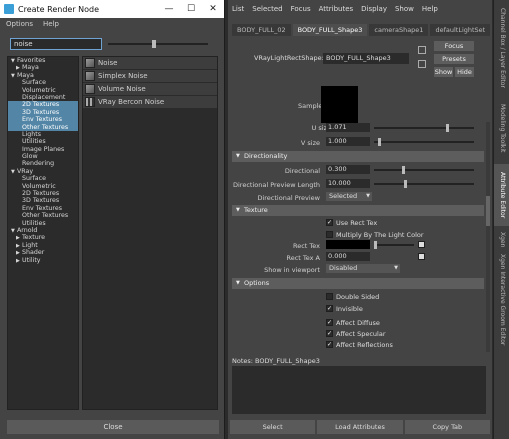  Describe the element at coordinates (43, 75) in the screenshot. I see `tree-item: ▼ Maya` at that location.